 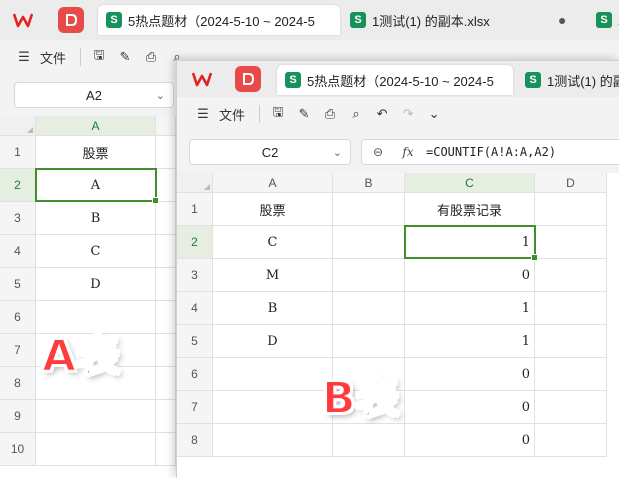 I want to click on cell-d2, so click(x=571, y=242).